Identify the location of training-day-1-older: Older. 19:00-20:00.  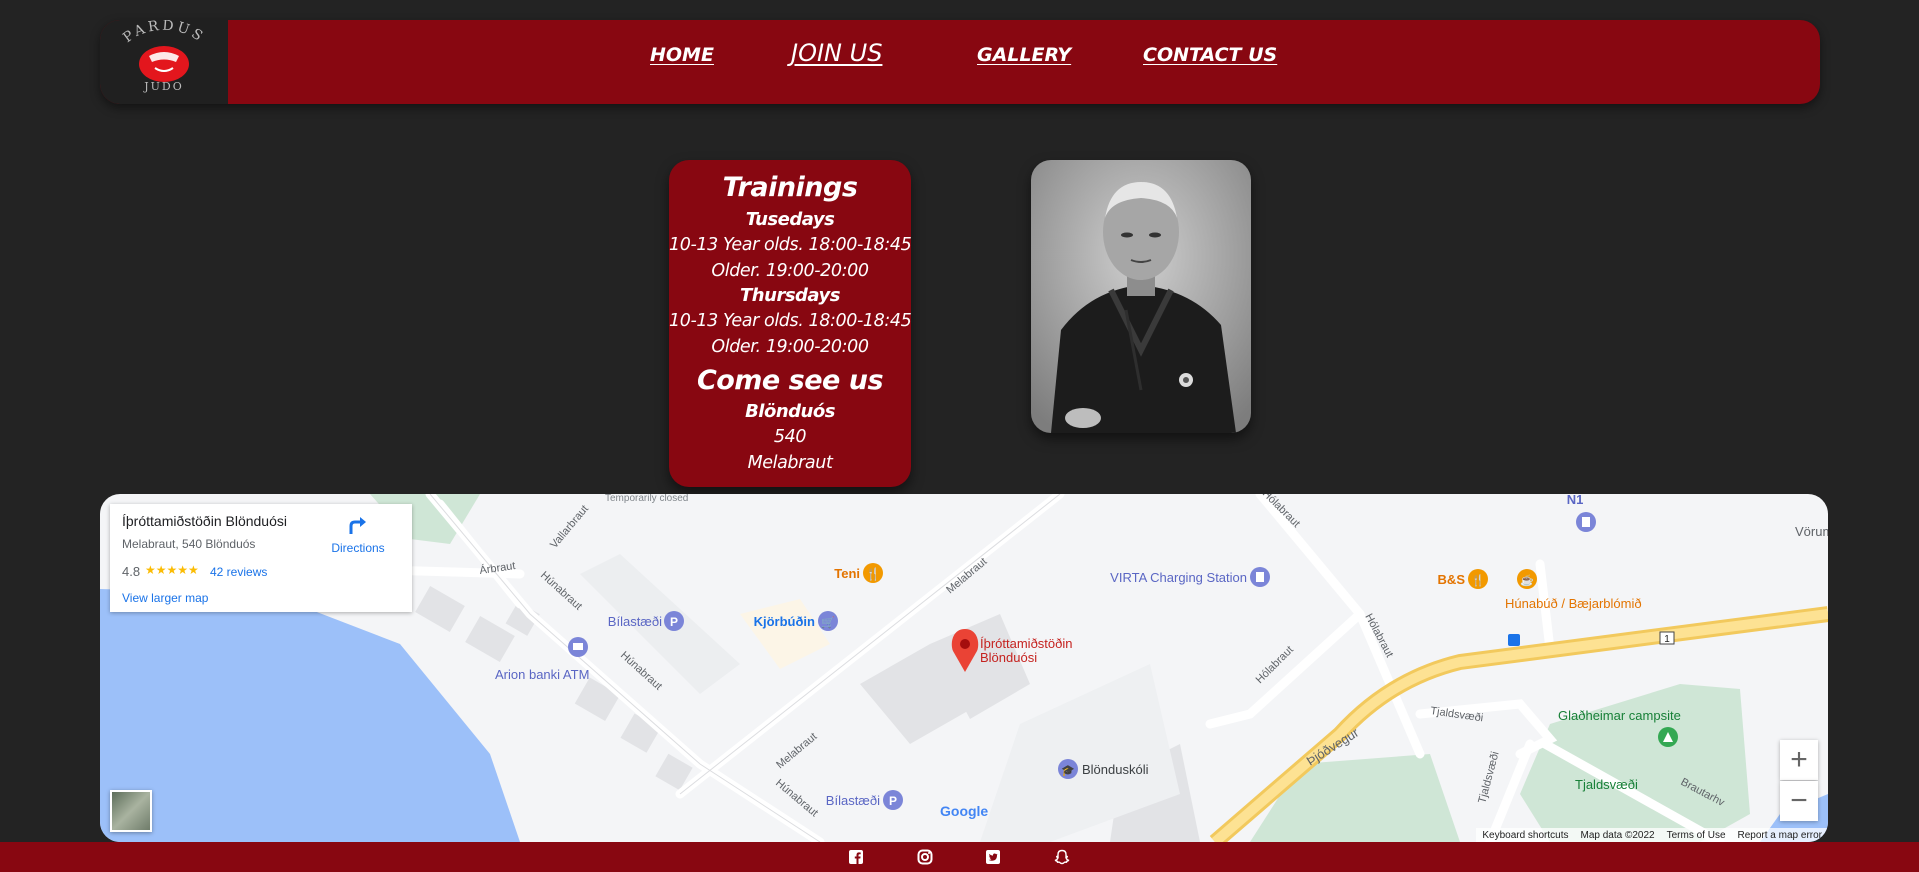
(790, 271).